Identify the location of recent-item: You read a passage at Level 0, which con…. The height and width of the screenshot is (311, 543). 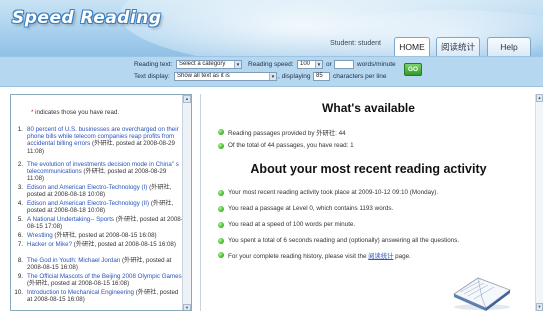
(373, 208).